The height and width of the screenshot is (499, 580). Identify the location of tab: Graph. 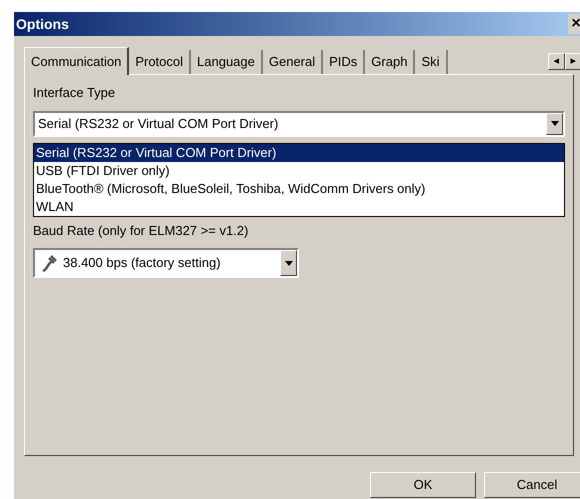
(390, 62).